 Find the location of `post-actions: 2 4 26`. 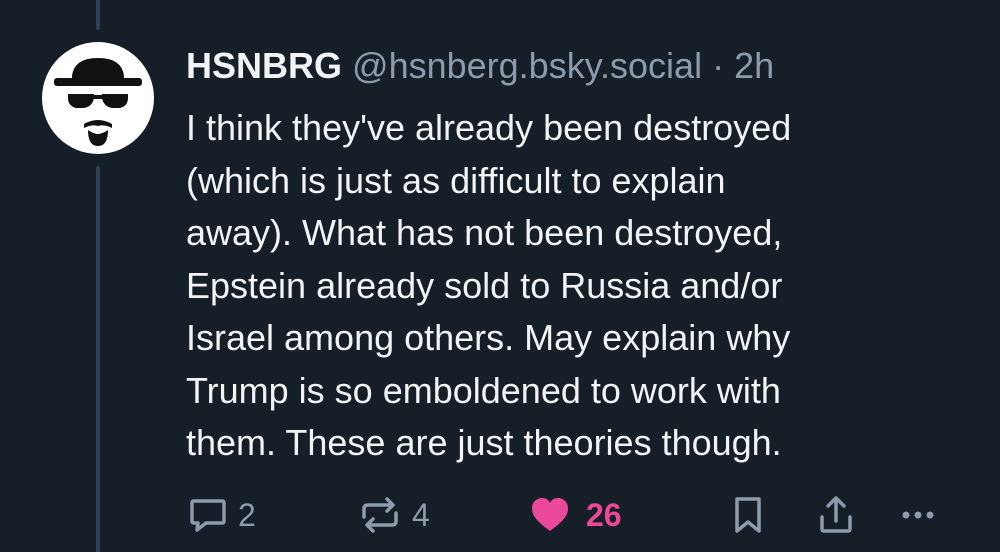

post-actions: 2 4 26 is located at coordinates (500, 515).